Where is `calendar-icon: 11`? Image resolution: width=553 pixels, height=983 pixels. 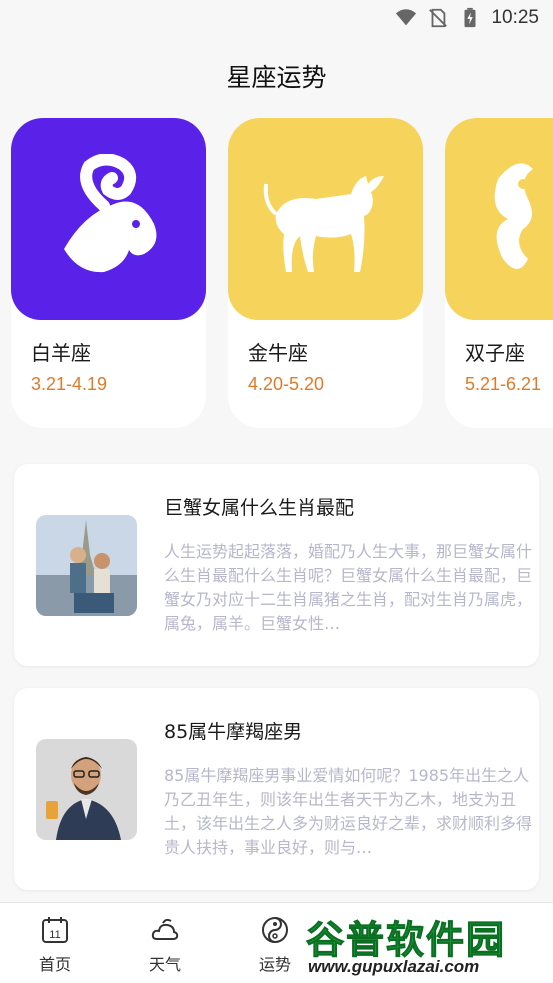 calendar-icon: 11 is located at coordinates (55, 930).